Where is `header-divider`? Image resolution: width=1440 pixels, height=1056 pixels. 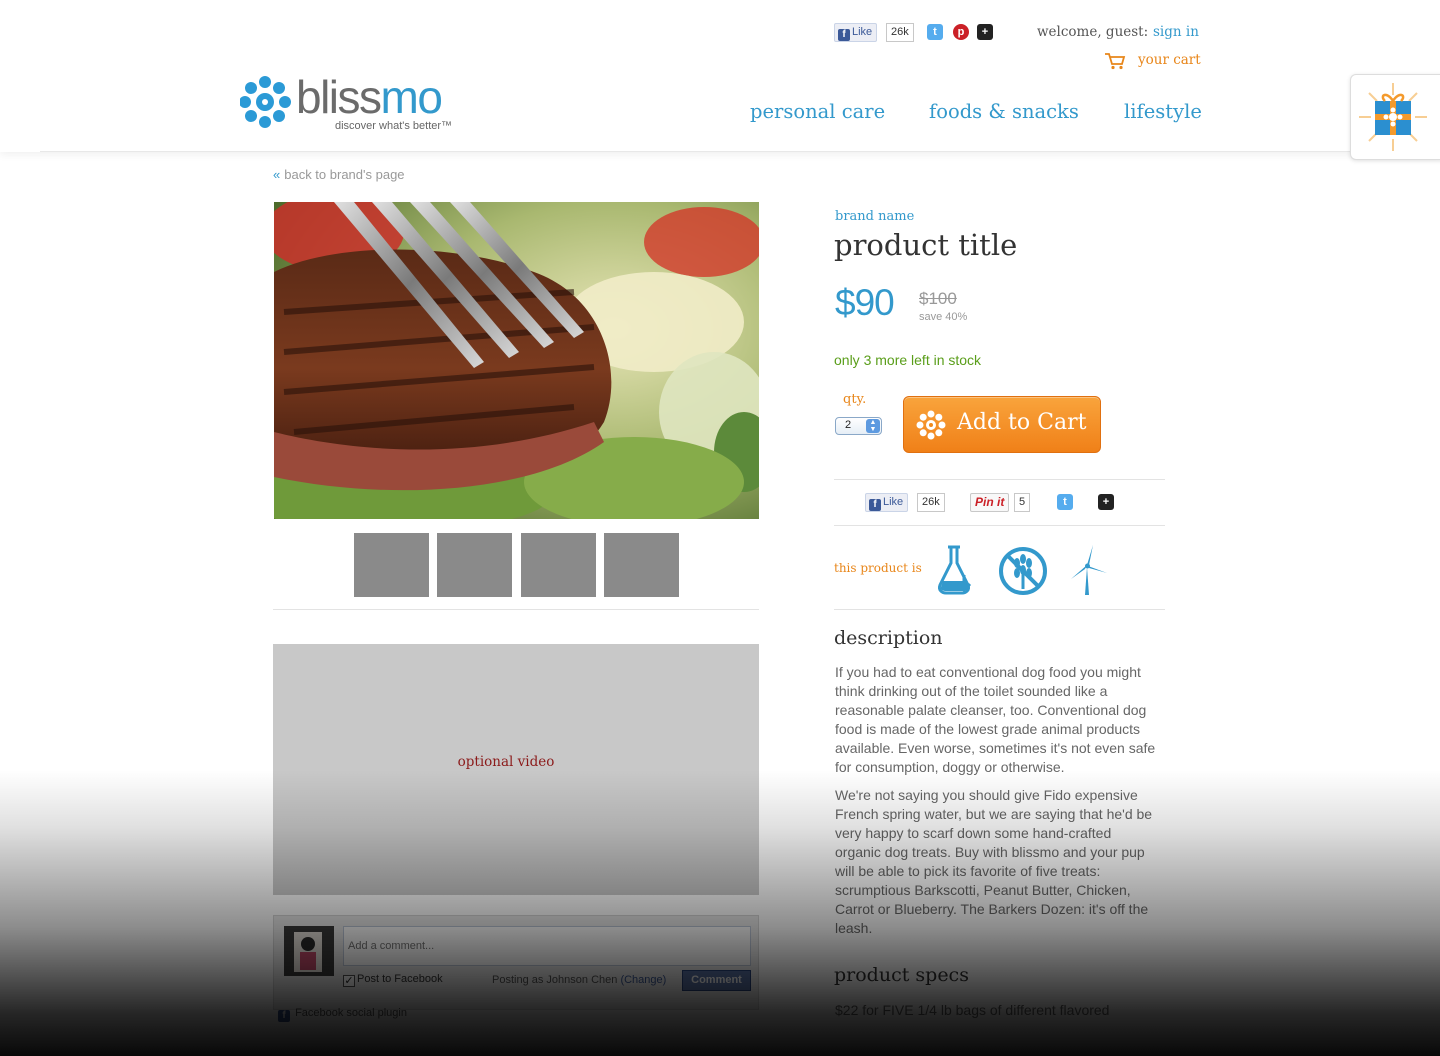
header-divider is located at coordinates (720, 151).